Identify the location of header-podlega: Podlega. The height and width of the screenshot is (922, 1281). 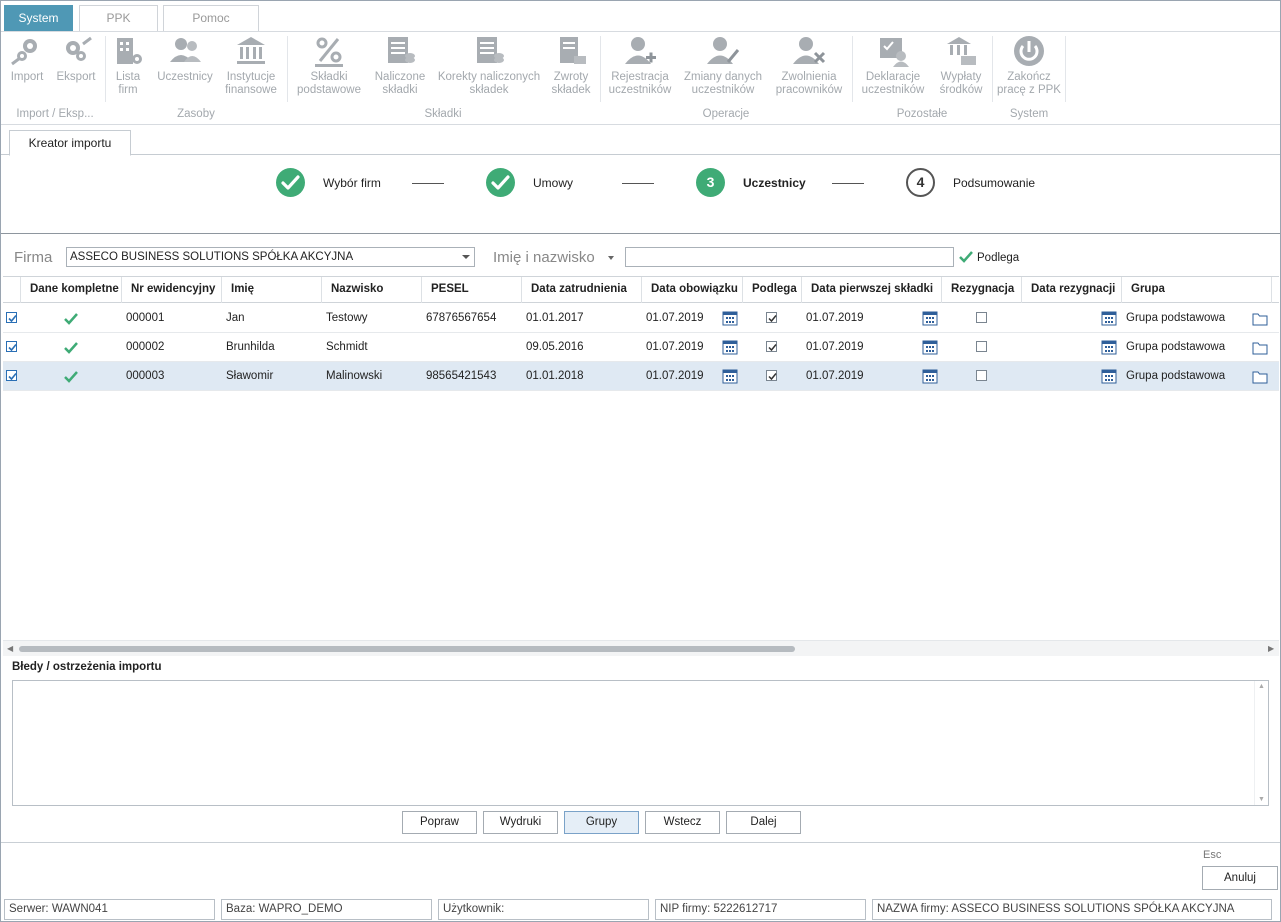
(772, 290).